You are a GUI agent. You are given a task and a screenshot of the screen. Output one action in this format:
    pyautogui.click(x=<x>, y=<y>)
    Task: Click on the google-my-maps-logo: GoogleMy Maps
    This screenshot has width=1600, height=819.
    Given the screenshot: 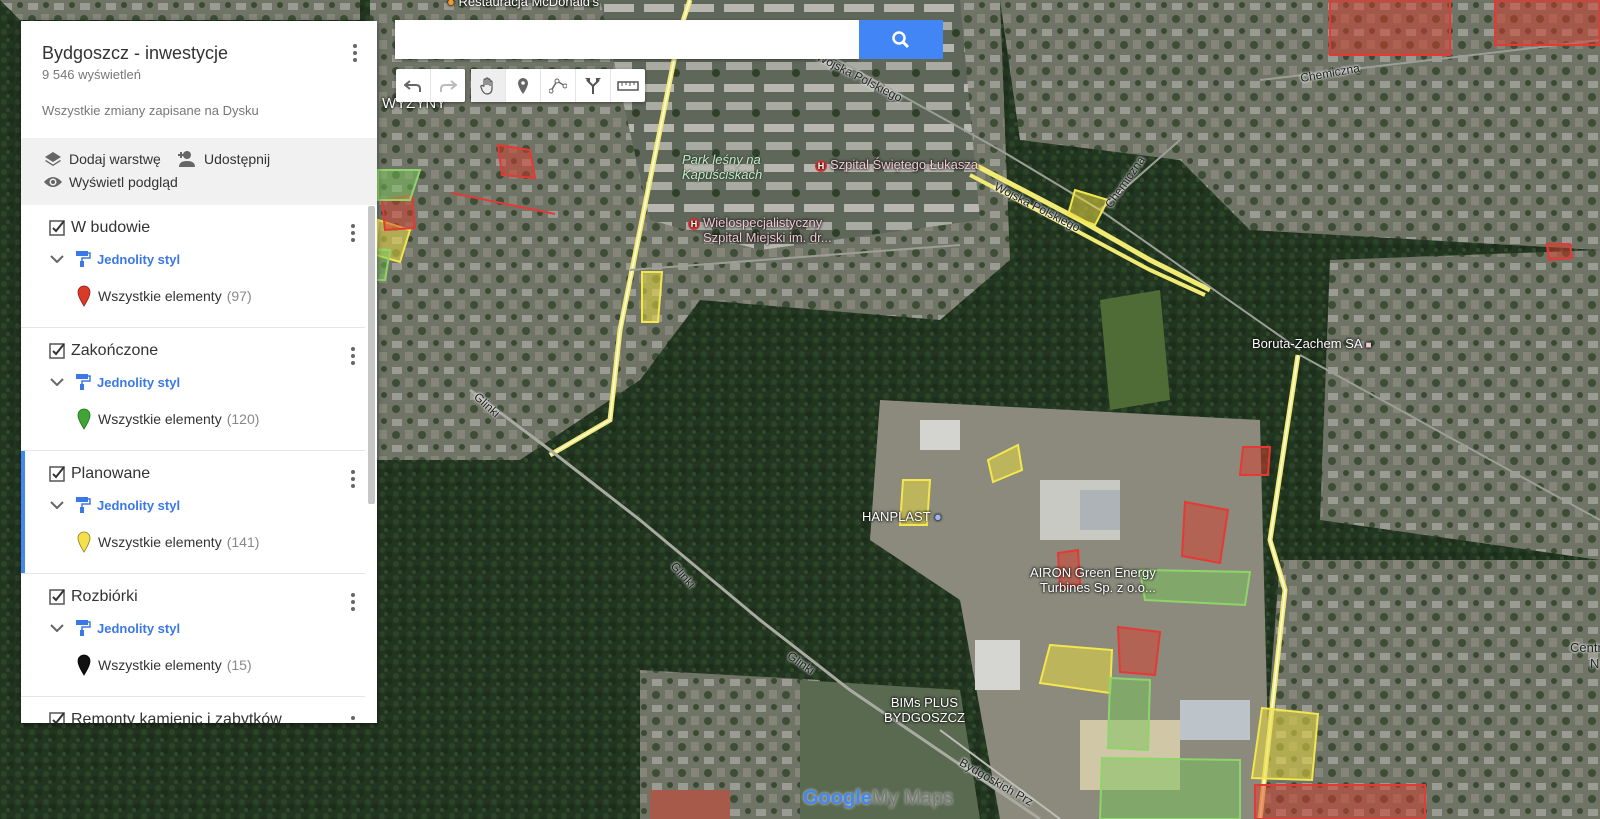 What is the action you would take?
    pyautogui.click(x=878, y=798)
    